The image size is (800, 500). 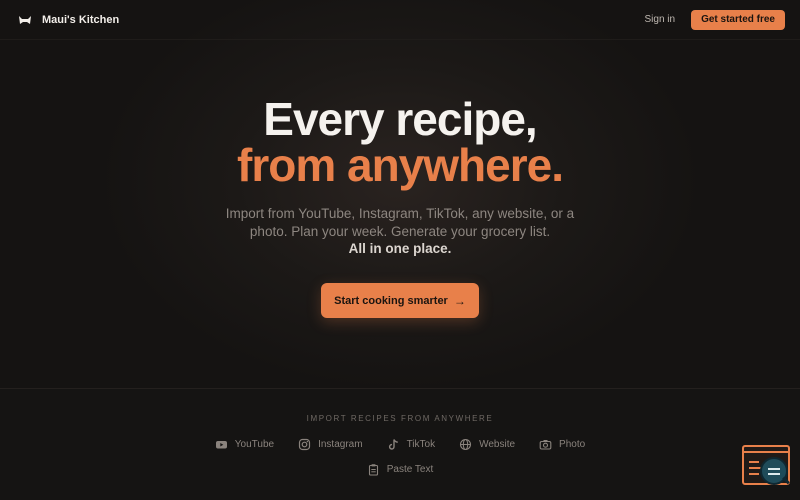 I want to click on source-list-row-1: YouTube Instagram TikTok Website Photo, so click(x=400, y=444).